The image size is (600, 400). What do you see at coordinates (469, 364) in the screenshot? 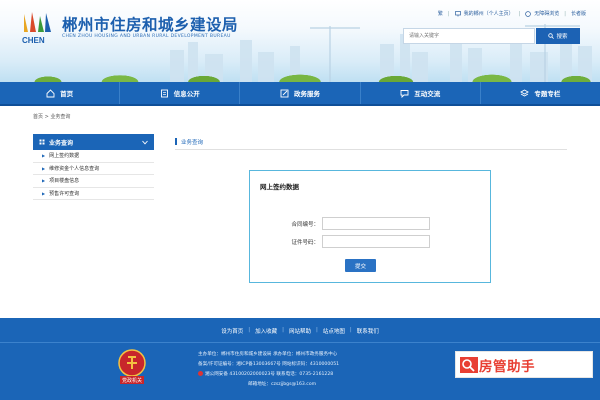
I see `magnifier-logo-icon` at bounding box center [469, 364].